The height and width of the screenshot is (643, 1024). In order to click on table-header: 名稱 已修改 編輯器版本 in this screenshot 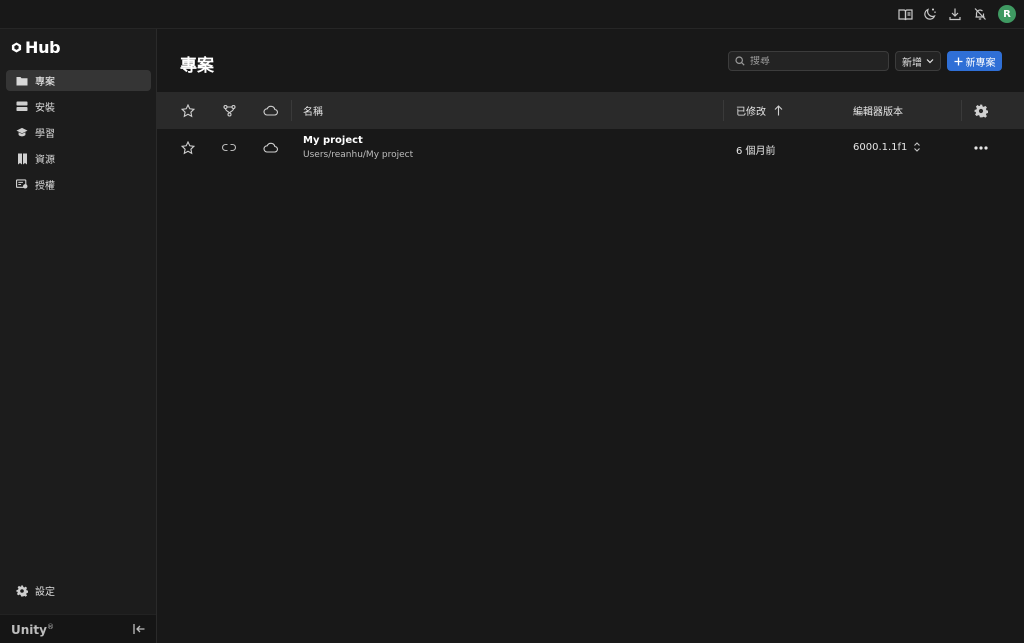, I will do `click(590, 110)`.